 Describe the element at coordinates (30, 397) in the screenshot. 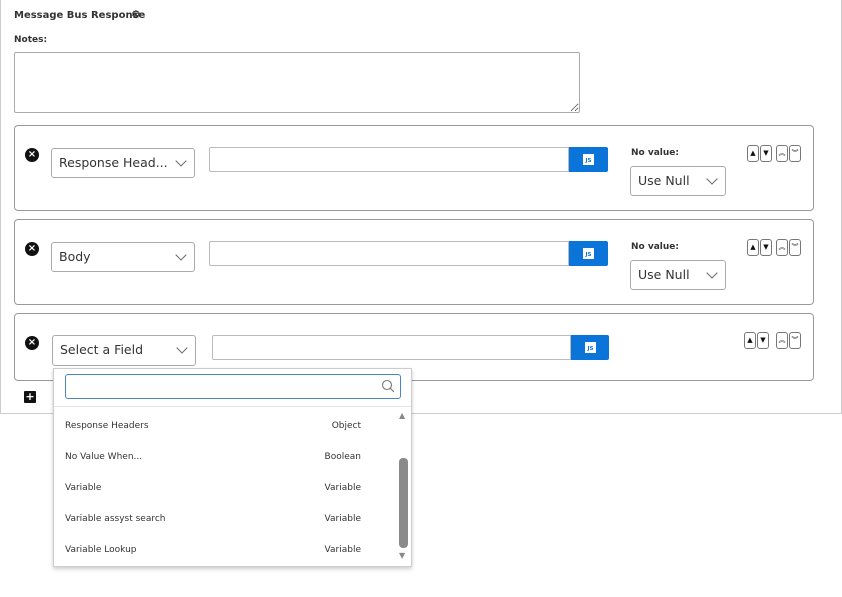

I see `add-row-plus-icon: +` at that location.